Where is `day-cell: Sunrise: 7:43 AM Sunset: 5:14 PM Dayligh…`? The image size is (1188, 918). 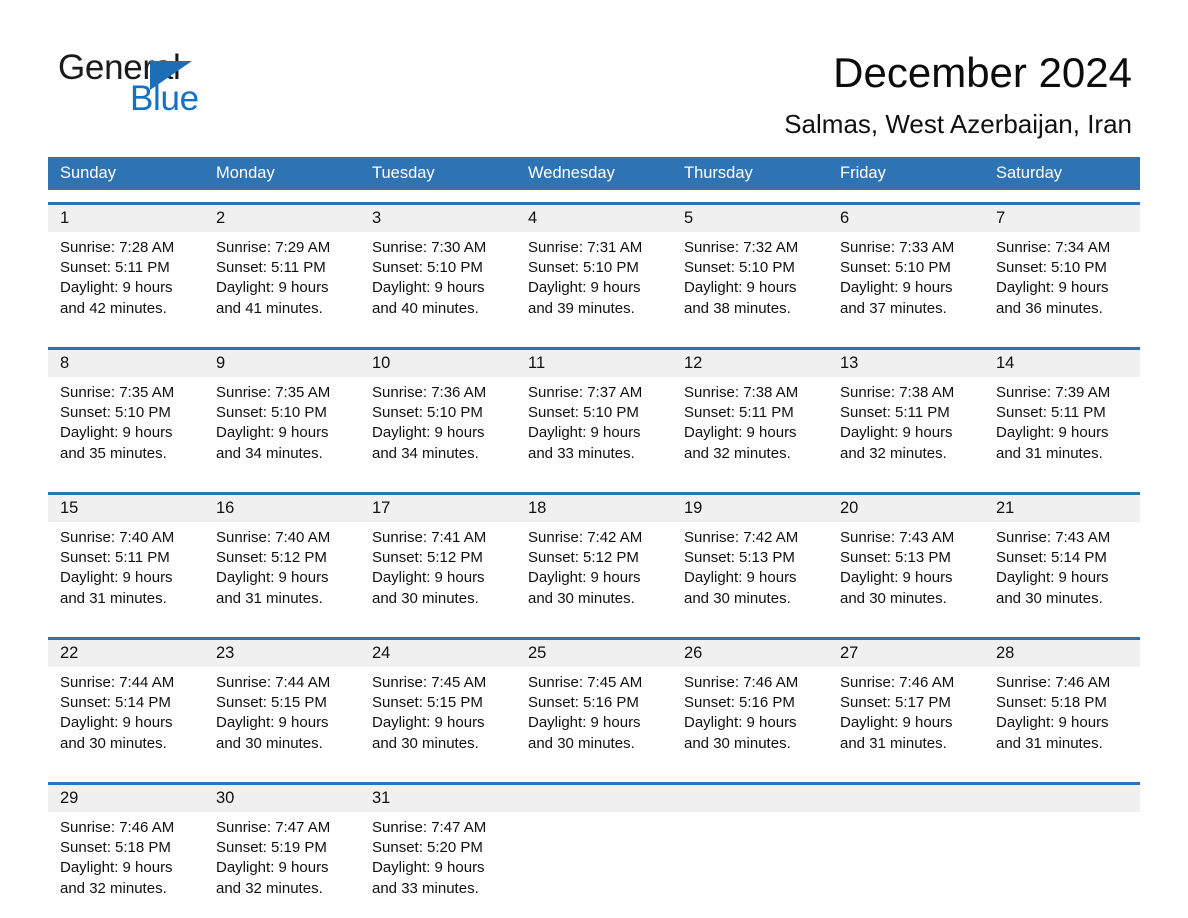
day-cell: Sunrise: 7:43 AM Sunset: 5:14 PM Dayligh… is located at coordinates (1062, 573).